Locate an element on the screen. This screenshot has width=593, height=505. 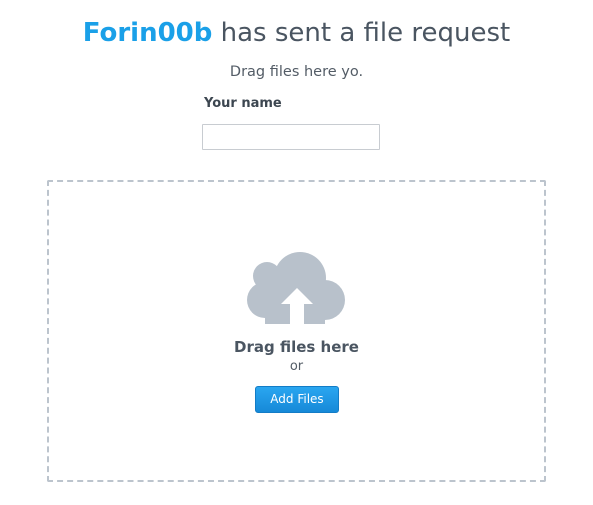
drop-zone-or: or is located at coordinates (296, 366).